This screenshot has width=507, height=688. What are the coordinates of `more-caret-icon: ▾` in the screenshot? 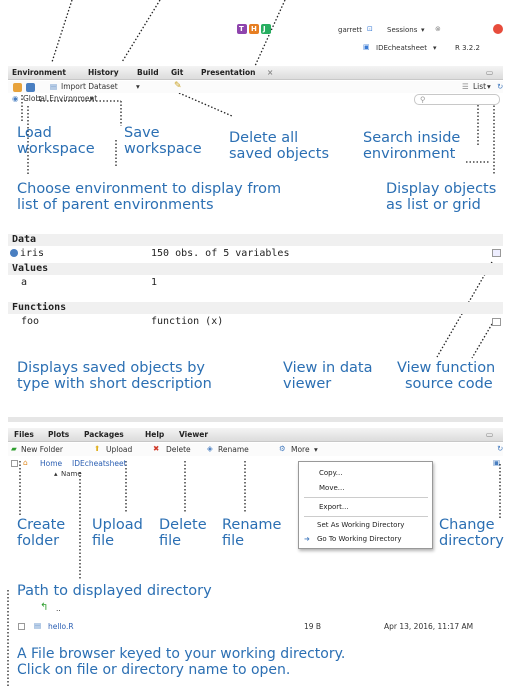 It's located at (316, 449).